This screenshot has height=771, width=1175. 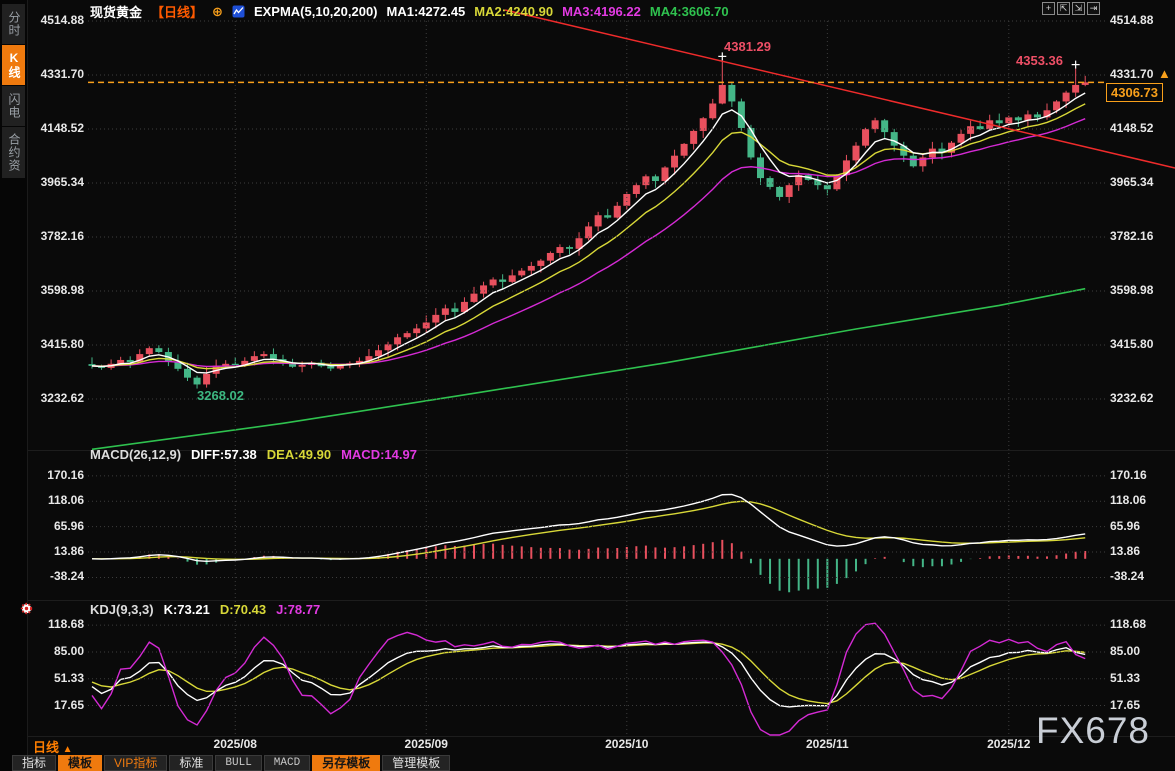 What do you see at coordinates (34, 763) in the screenshot?
I see `indicators-button: 指标` at bounding box center [34, 763].